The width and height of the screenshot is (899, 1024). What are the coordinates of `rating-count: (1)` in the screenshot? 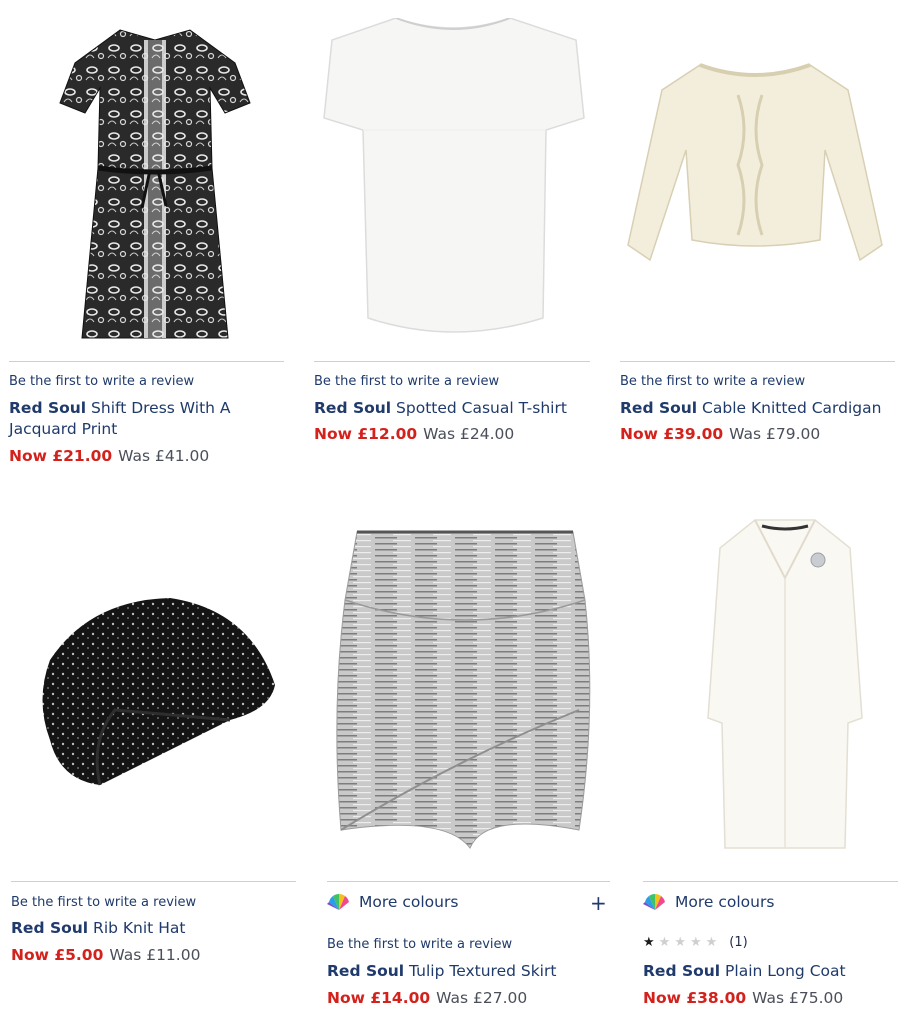 It's located at (738, 942).